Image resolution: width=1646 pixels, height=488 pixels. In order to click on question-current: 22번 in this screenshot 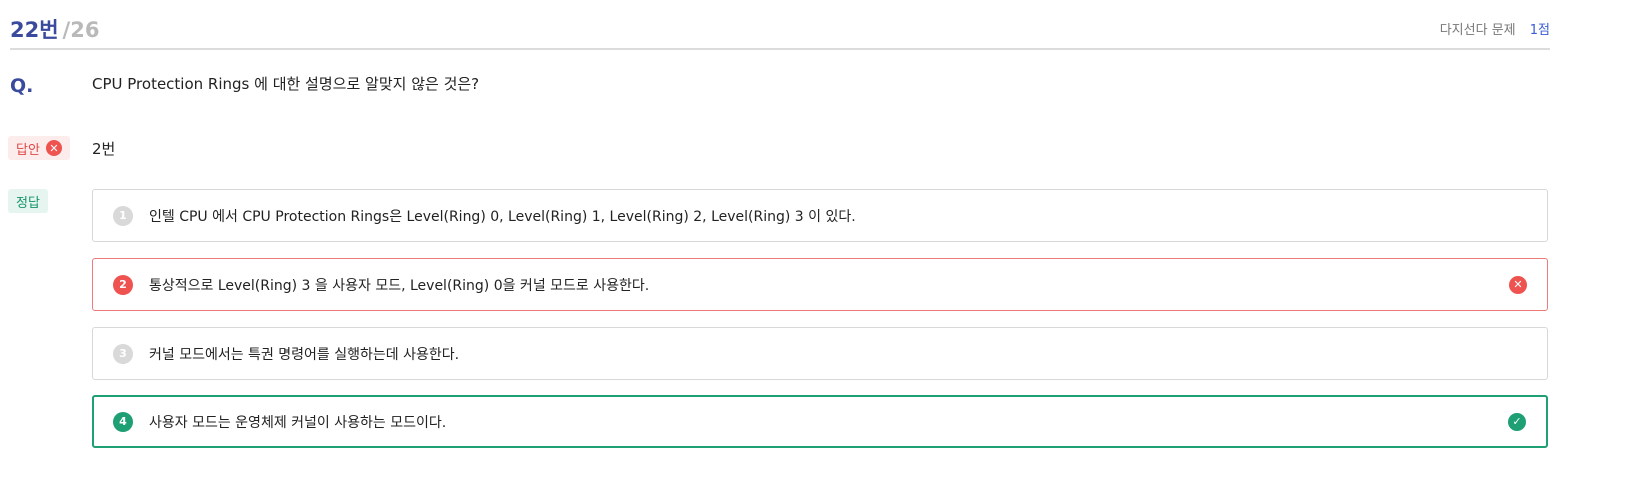, I will do `click(34, 30)`.